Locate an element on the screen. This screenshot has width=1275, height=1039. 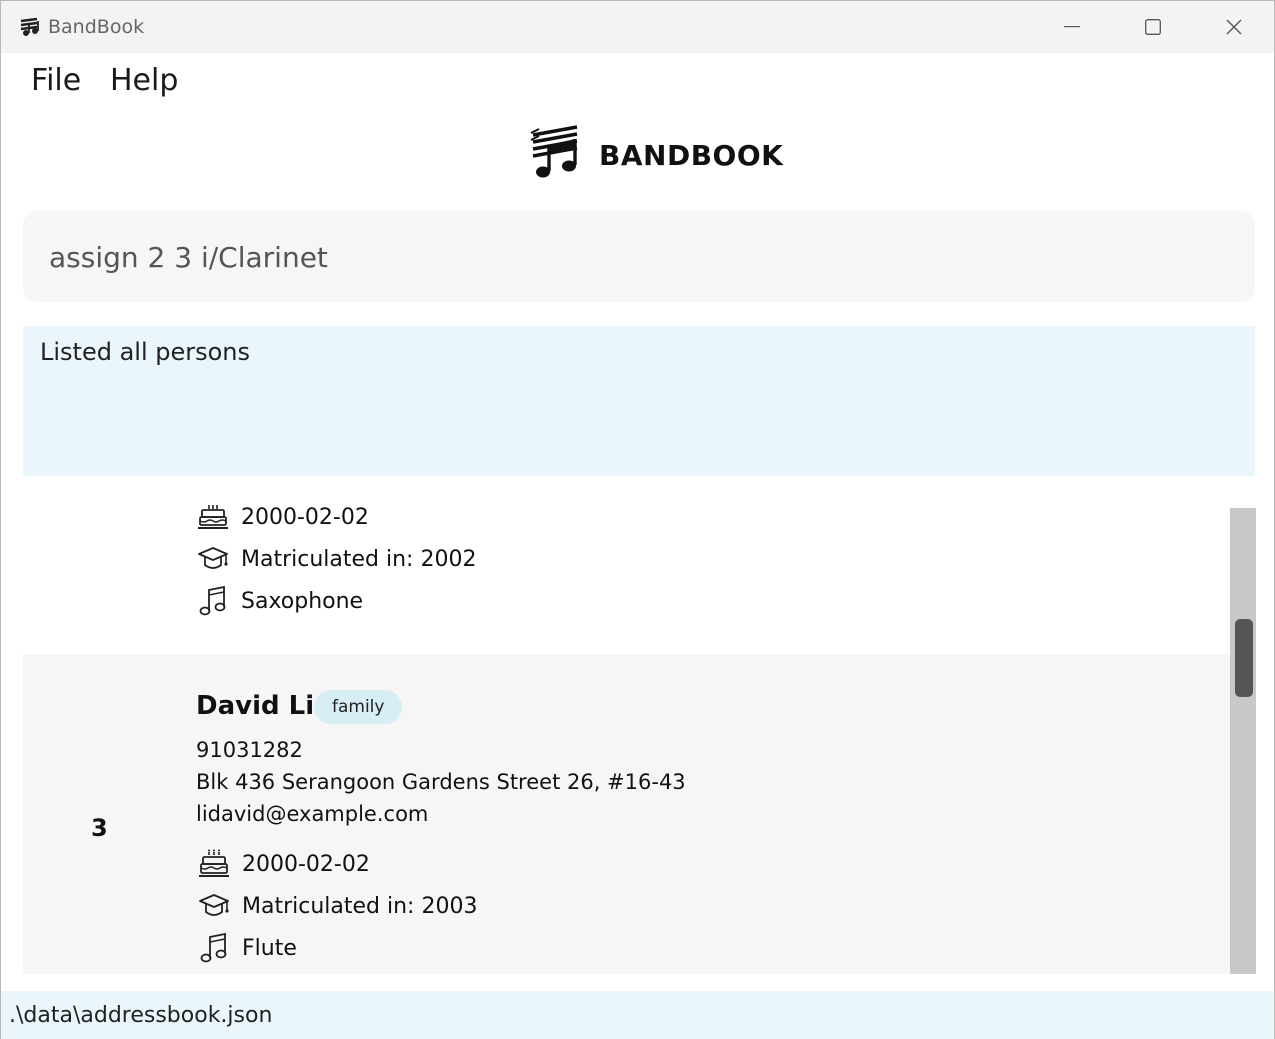
minimize-button is located at coordinates (1072, 27).